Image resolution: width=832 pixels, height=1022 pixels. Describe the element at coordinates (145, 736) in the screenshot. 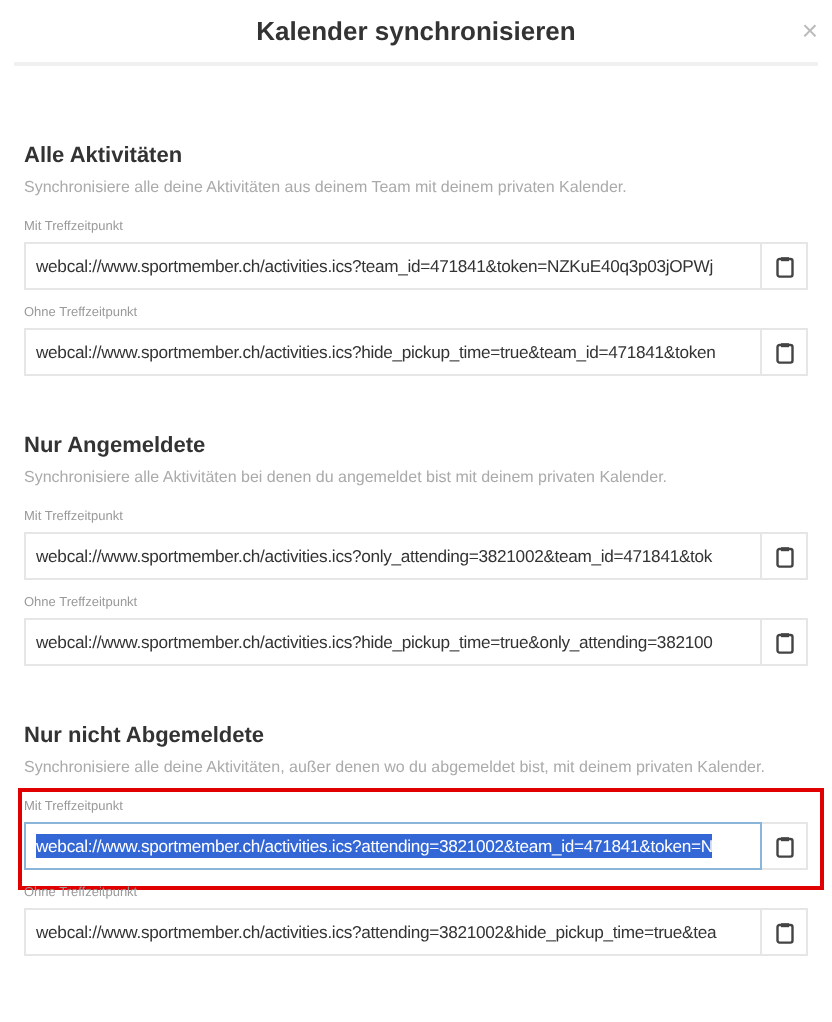

I see `section-title: Nur nicht Abgemeldete` at that location.